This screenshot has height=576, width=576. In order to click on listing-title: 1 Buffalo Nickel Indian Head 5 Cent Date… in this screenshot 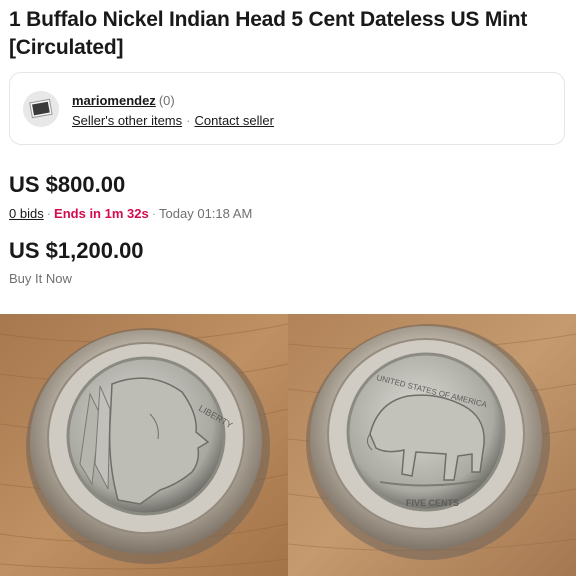, I will do `click(268, 33)`.